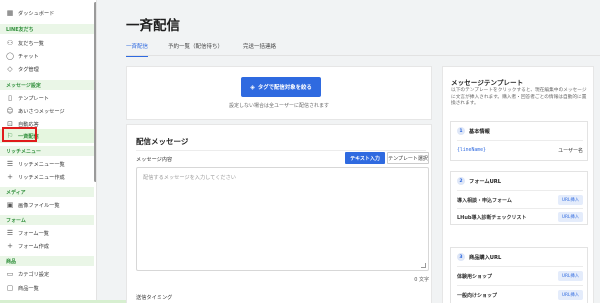 The height and width of the screenshot is (303, 600). I want to click on sidebar-item-label: フォーム作成, so click(33, 246).